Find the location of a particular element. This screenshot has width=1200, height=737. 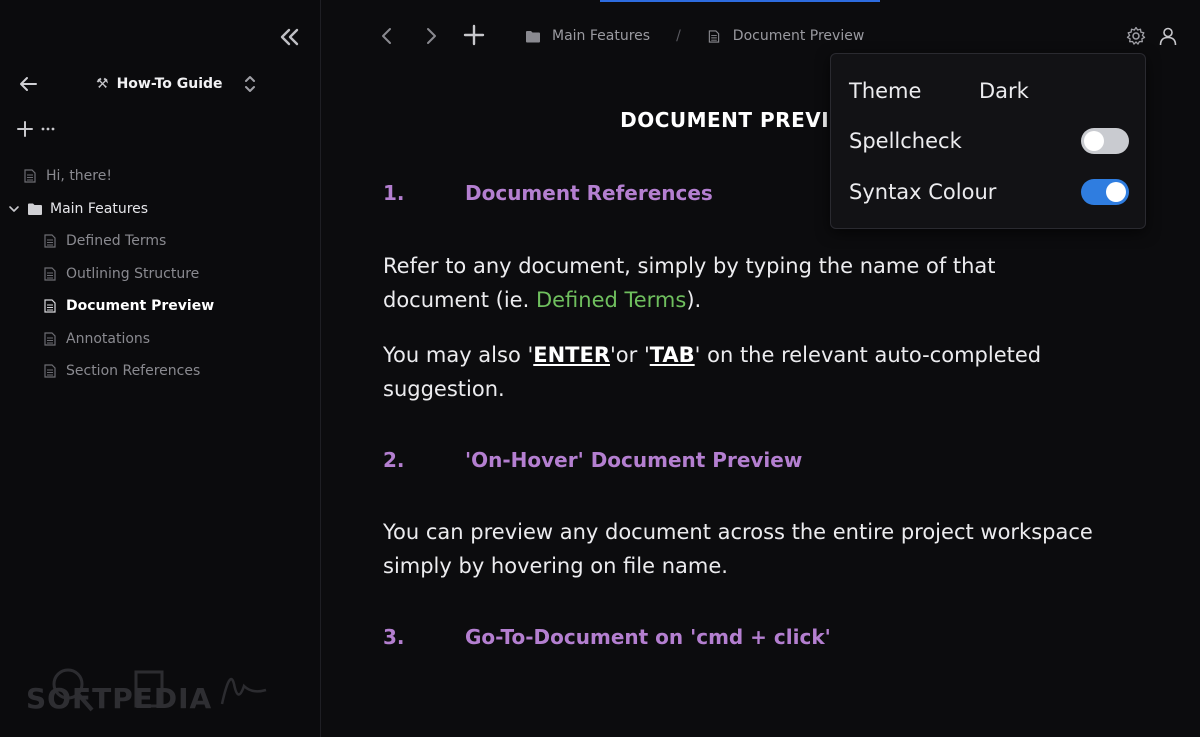

tree-item-section-references: Section References is located at coordinates (160, 371).